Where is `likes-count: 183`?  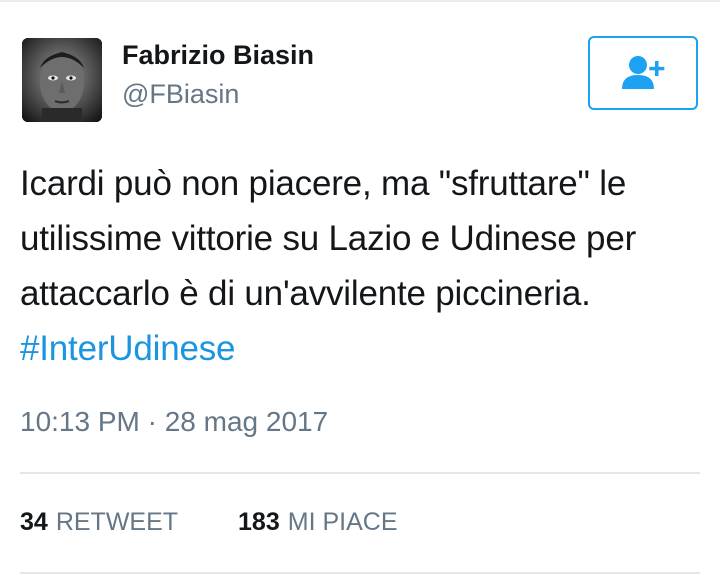 likes-count: 183 is located at coordinates (259, 522).